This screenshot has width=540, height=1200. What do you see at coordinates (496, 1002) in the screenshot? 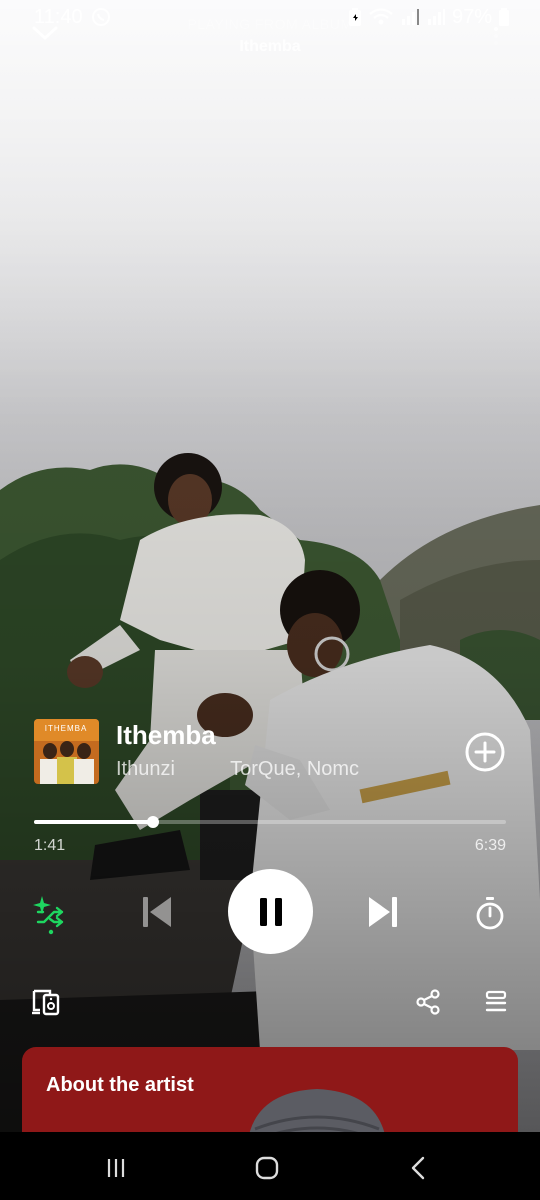
I see `queue-icon` at bounding box center [496, 1002].